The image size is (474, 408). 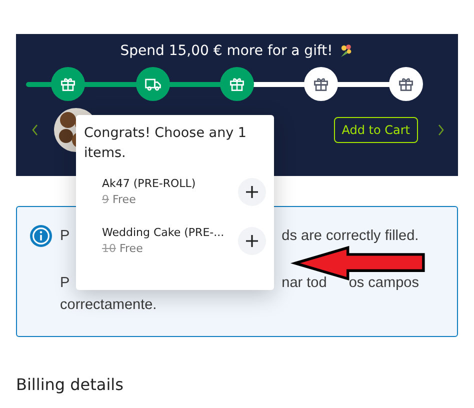 What do you see at coordinates (383, 283) in the screenshot?
I see `notice-text: os campos` at bounding box center [383, 283].